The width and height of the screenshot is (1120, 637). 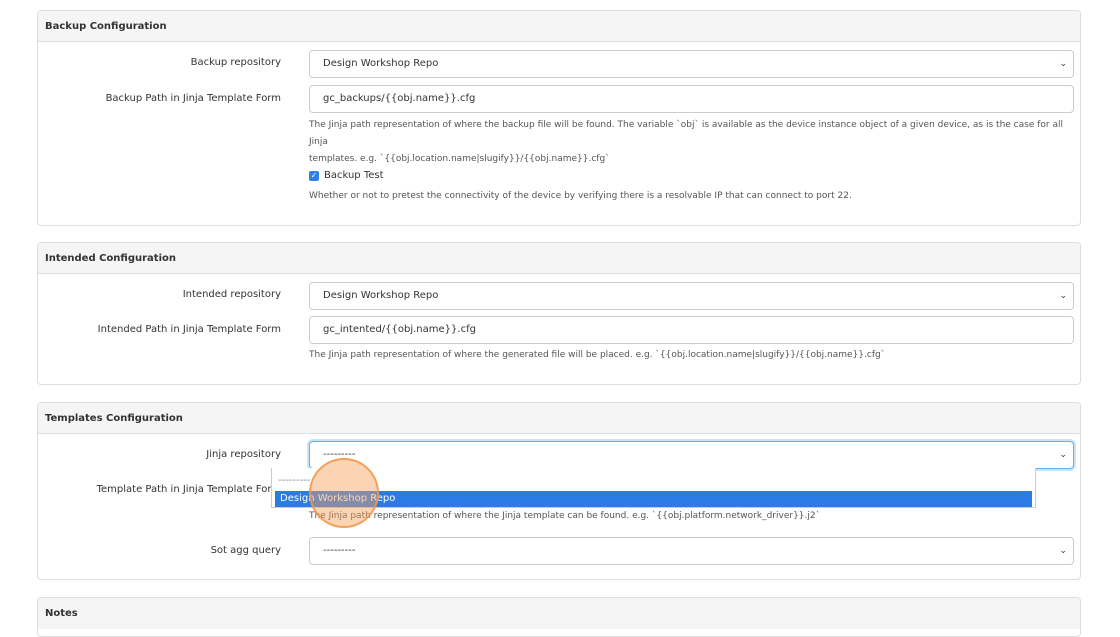 What do you see at coordinates (653, 481) in the screenshot?
I see `dropdown-option-empty: ---------` at bounding box center [653, 481].